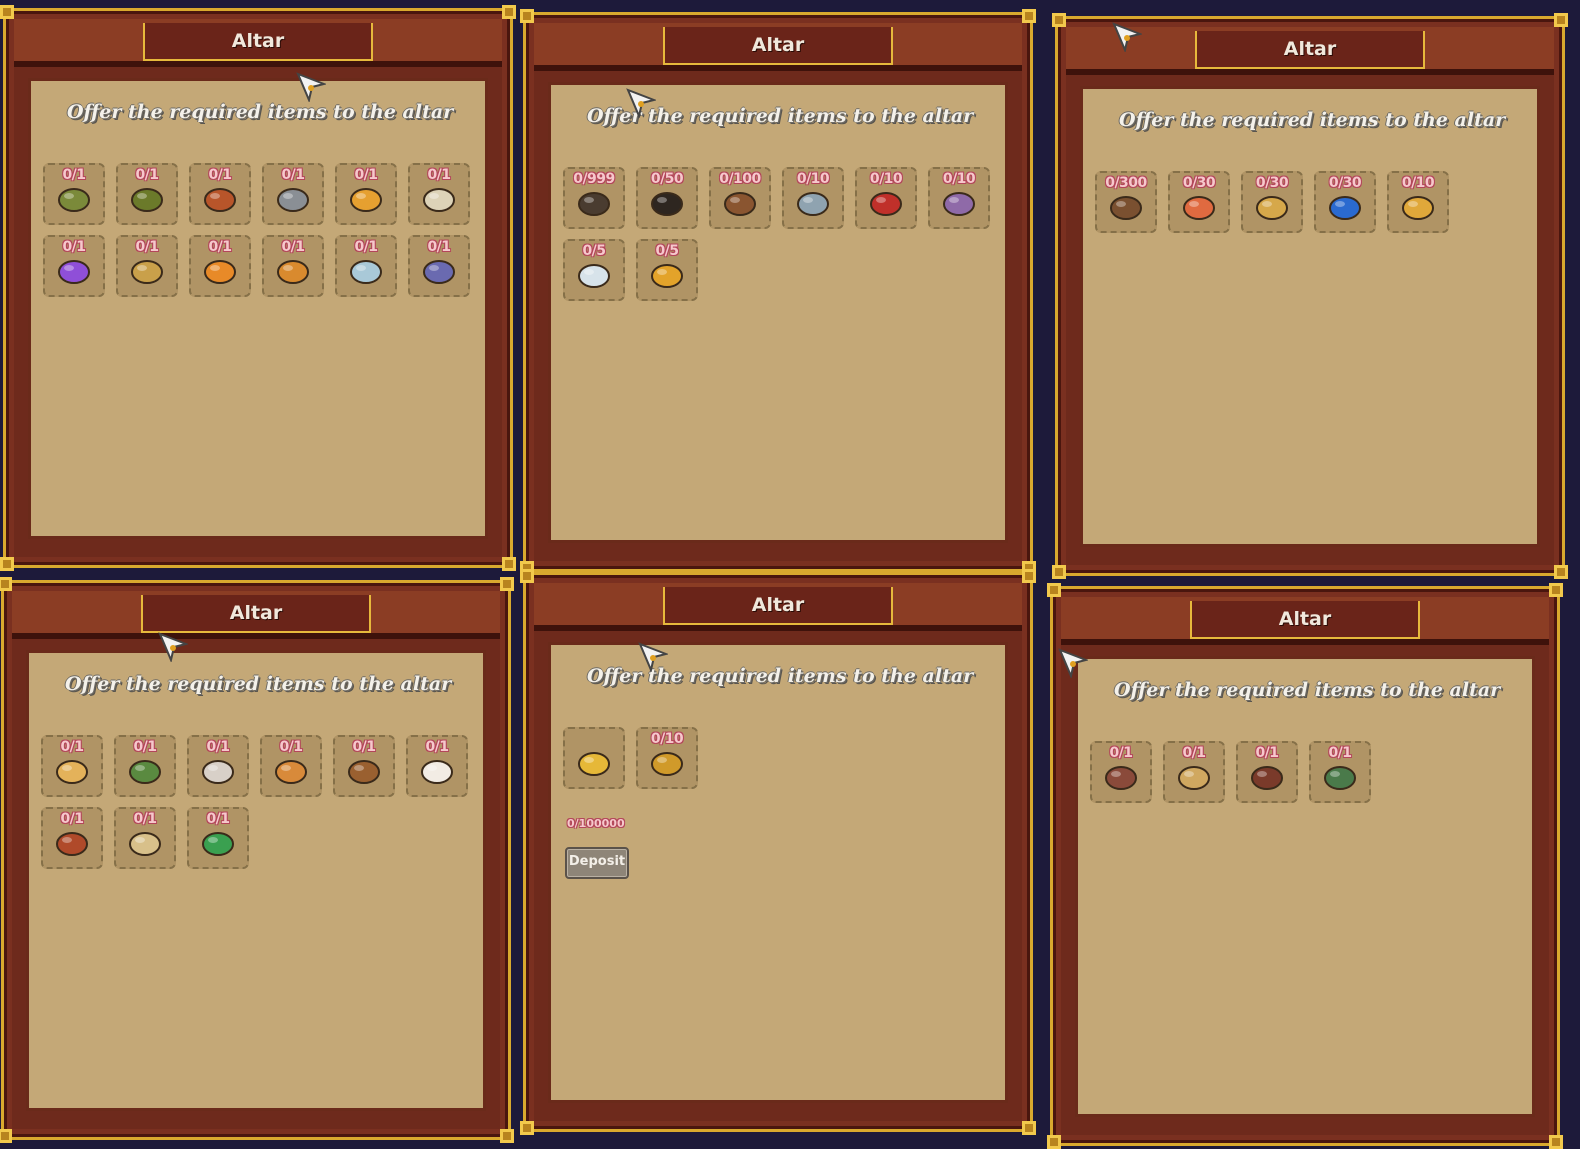  Describe the element at coordinates (1121, 777) in the screenshot. I see `dagger-icon` at that location.